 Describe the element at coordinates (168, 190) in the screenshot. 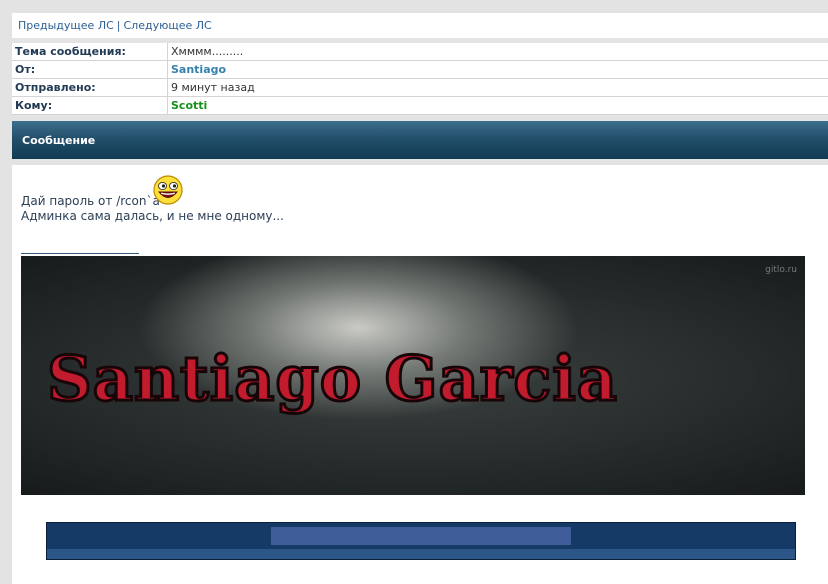

I see `awesome-smiley-icon` at that location.